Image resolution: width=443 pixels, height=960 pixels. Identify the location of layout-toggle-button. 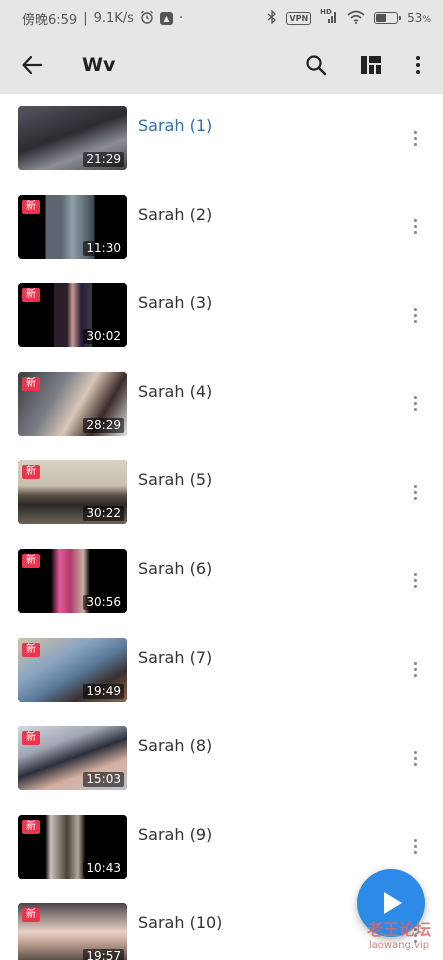
(371, 65).